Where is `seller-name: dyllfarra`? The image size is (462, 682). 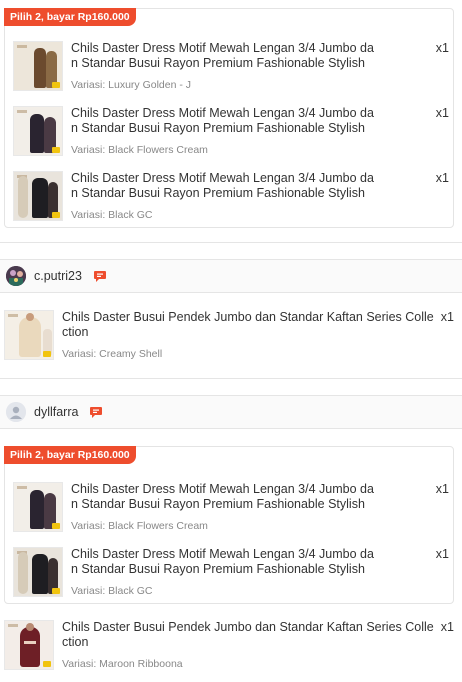
seller-name: dyllfarra is located at coordinates (56, 412).